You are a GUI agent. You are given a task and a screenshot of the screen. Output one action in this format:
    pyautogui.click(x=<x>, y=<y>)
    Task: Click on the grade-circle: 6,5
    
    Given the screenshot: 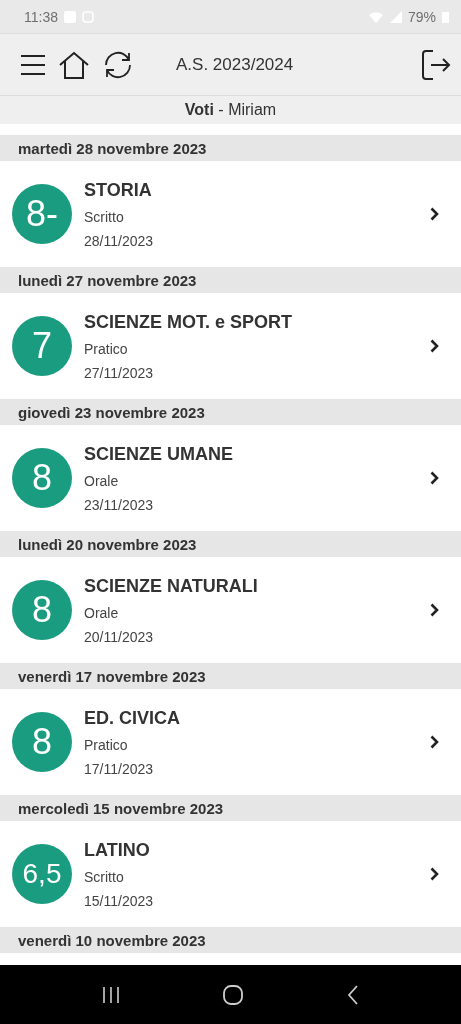 What is the action you would take?
    pyautogui.click(x=42, y=874)
    